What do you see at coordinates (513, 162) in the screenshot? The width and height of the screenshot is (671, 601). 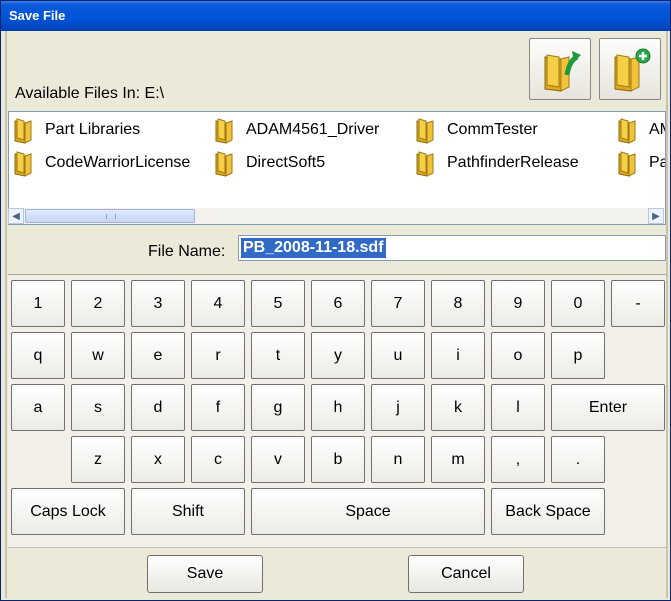 I see `file-name: PathfinderRelease` at bounding box center [513, 162].